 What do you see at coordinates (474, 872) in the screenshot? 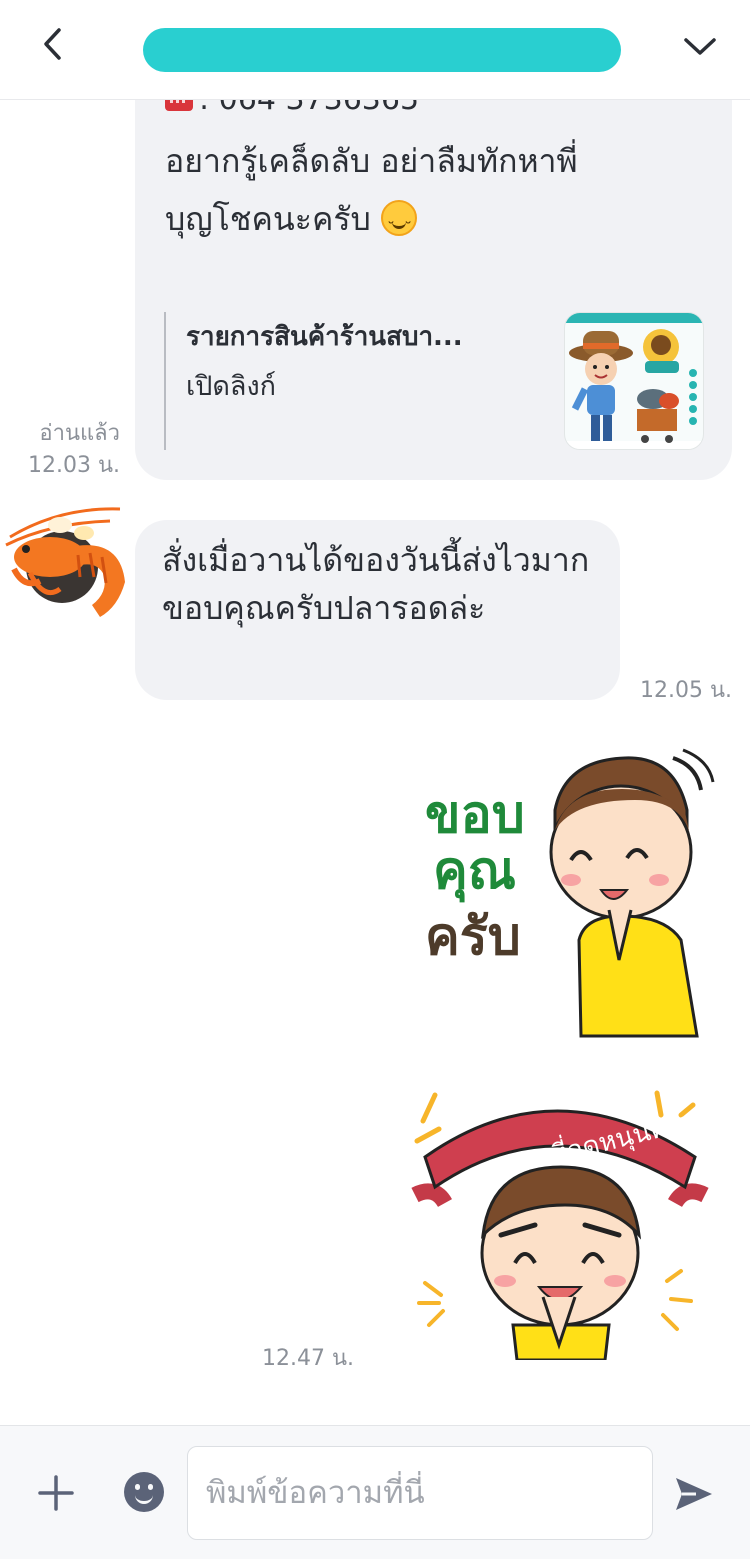
I see `sticker-text: คุณ` at bounding box center [474, 872].